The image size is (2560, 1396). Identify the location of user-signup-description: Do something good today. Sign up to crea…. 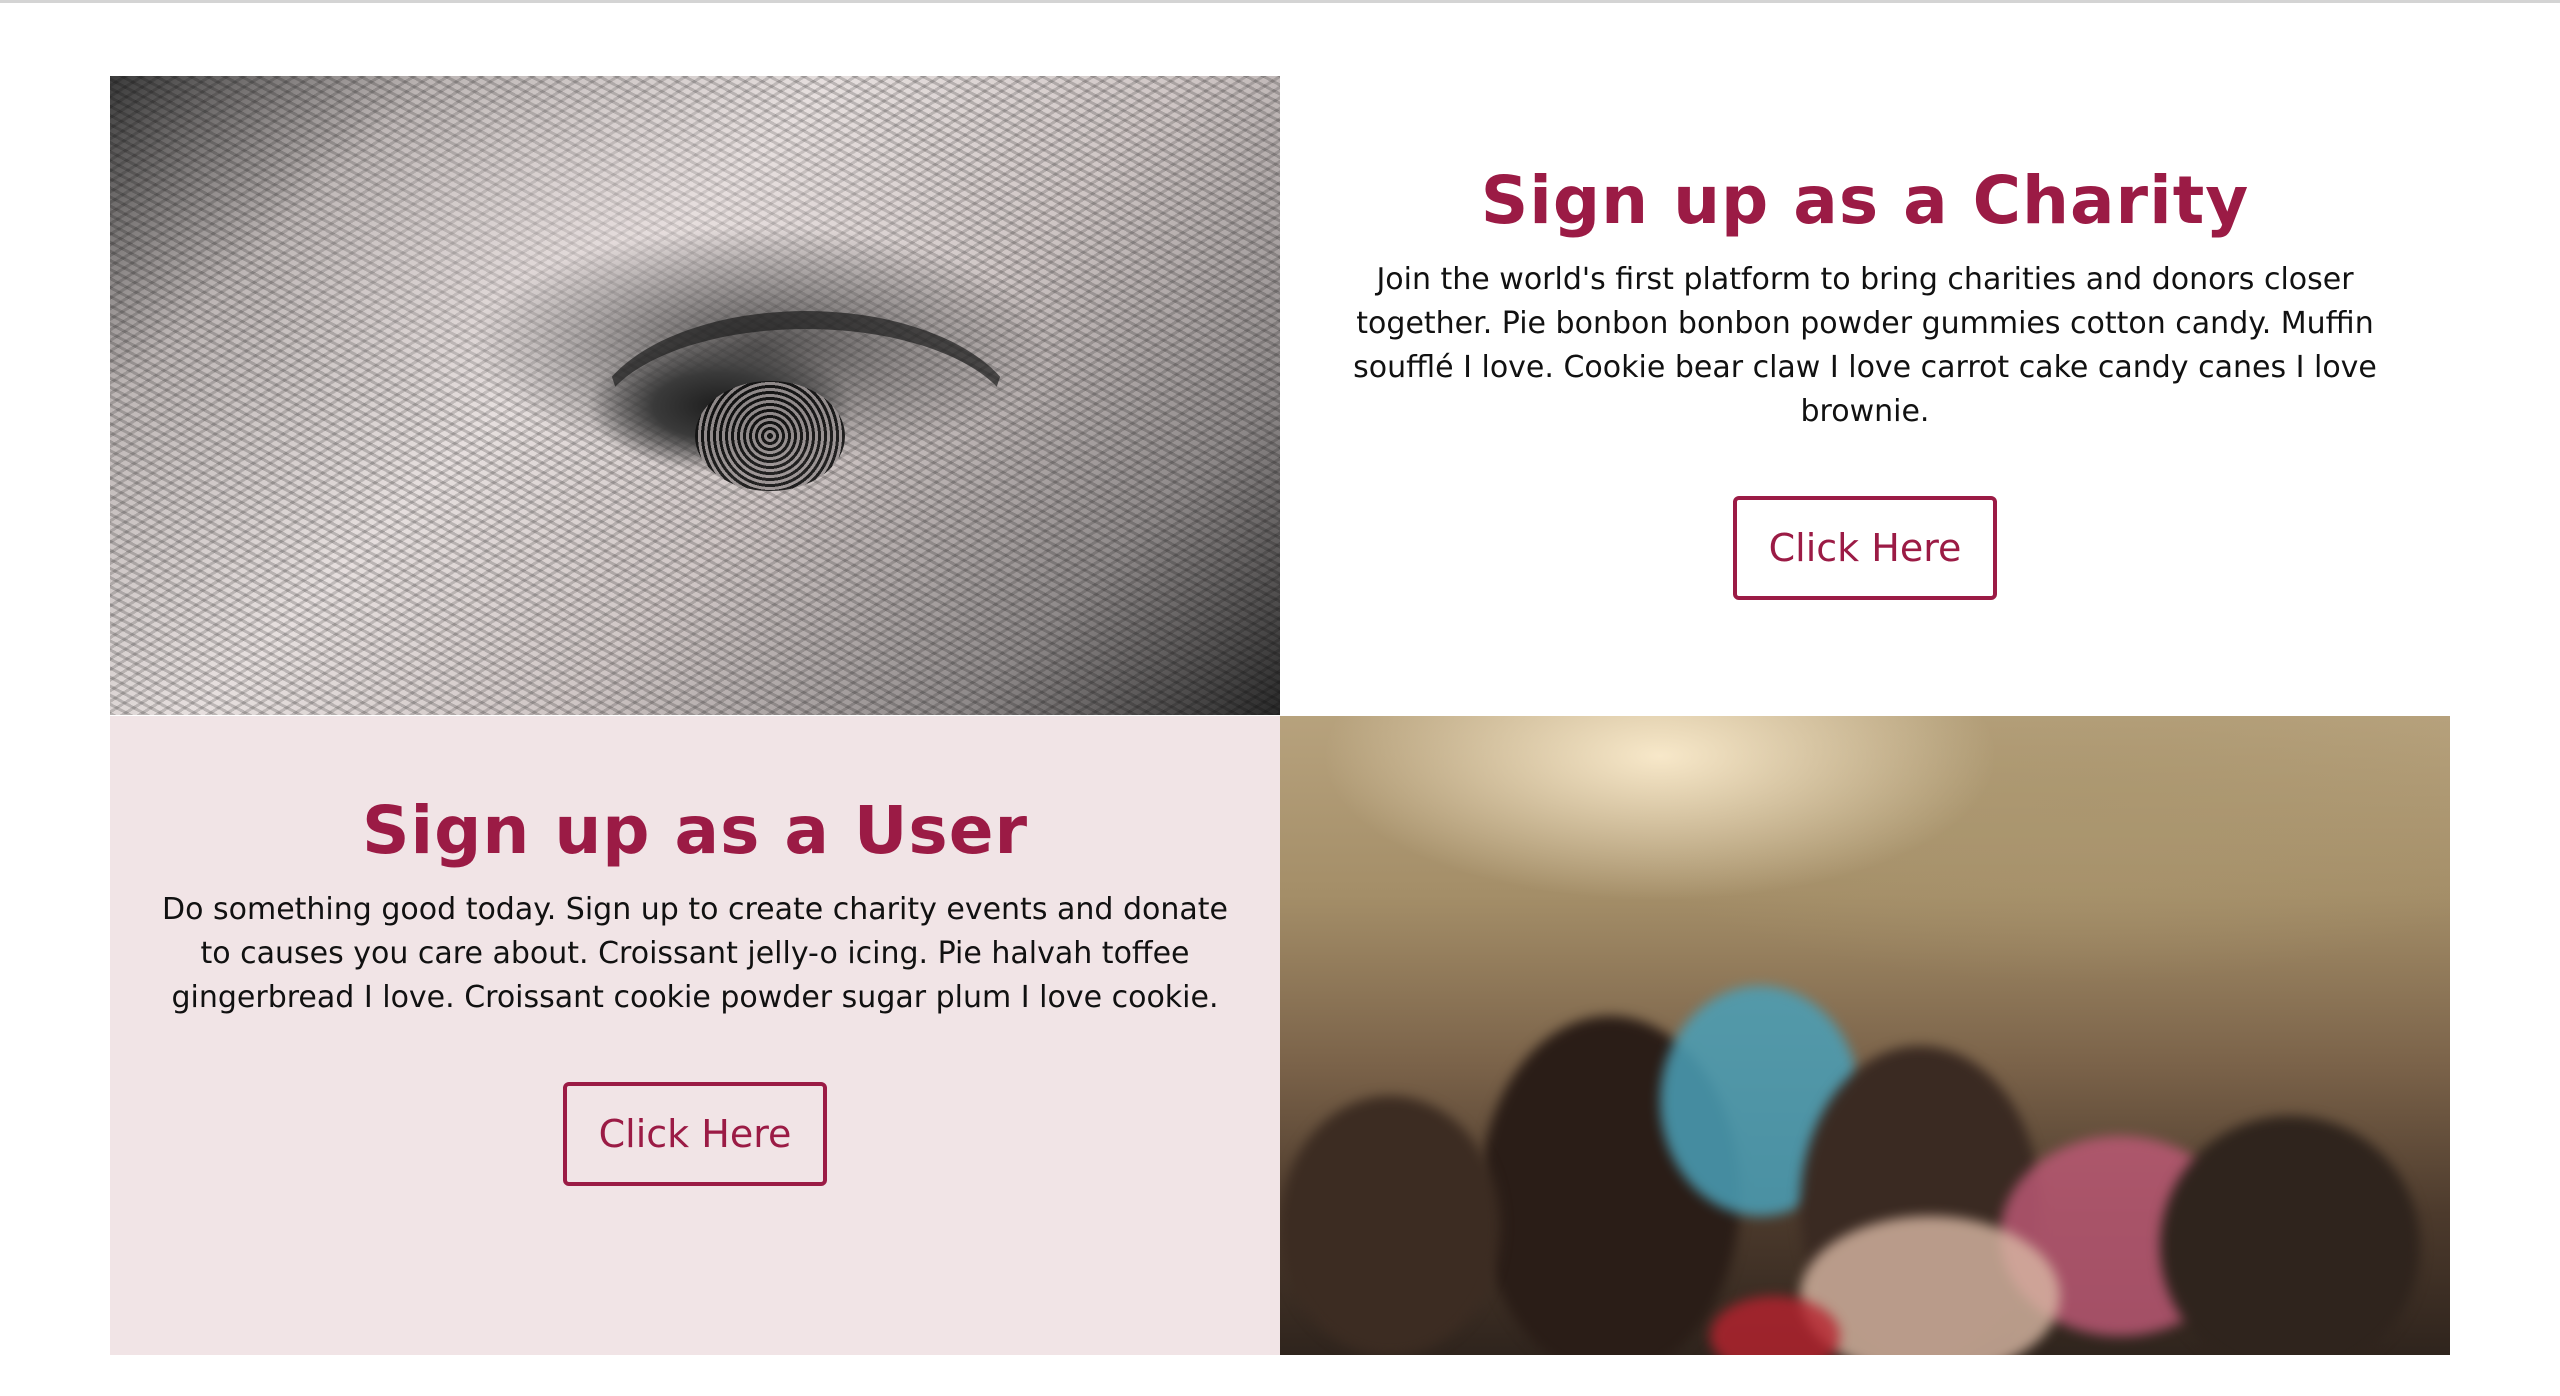
(695, 953).